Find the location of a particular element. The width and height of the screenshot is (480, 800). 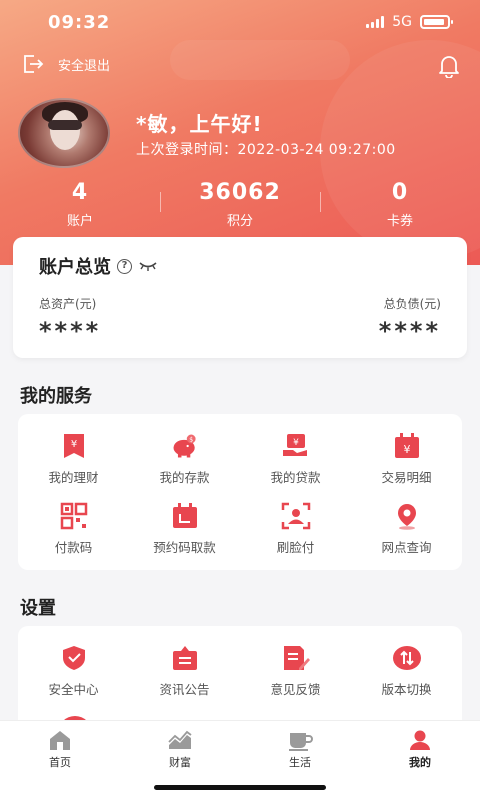

stat-points: 36062 积分 is located at coordinates (240, 206).